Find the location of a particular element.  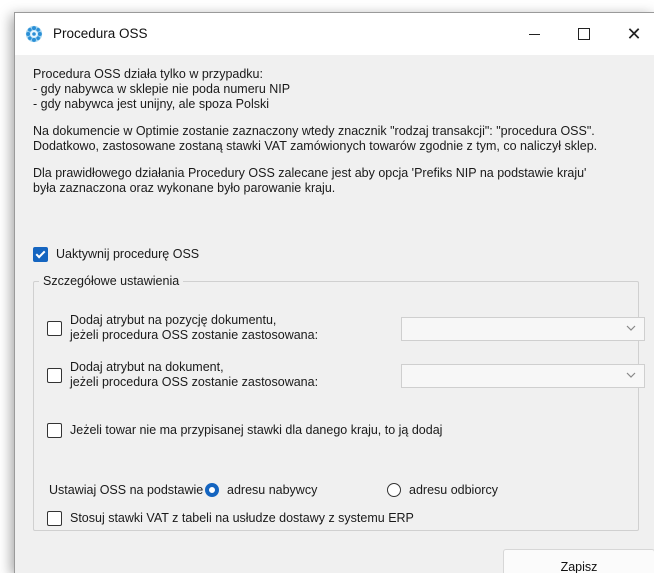

details-legend: Szczegółowe ustawienia is located at coordinates (111, 281).